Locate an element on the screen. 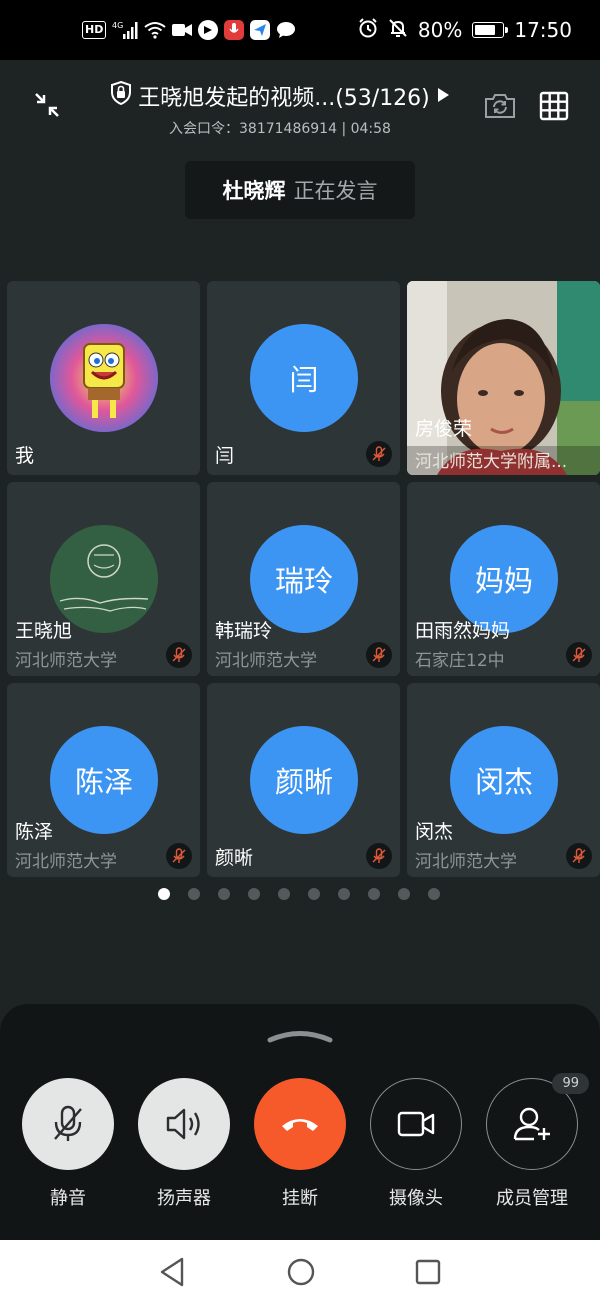 The height and width of the screenshot is (1306, 600). chevron-up-icon is located at coordinates (300, 1037).